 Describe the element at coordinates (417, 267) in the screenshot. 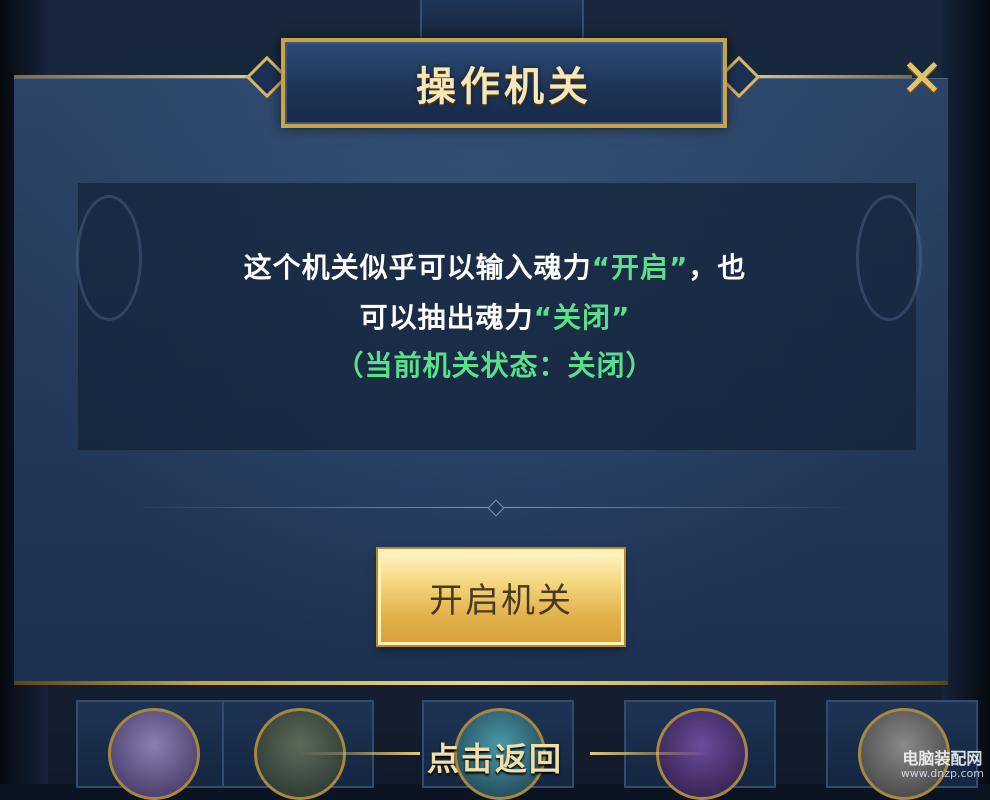

I see `message-line-1-text: 这个机关似乎可以输入魂力` at that location.